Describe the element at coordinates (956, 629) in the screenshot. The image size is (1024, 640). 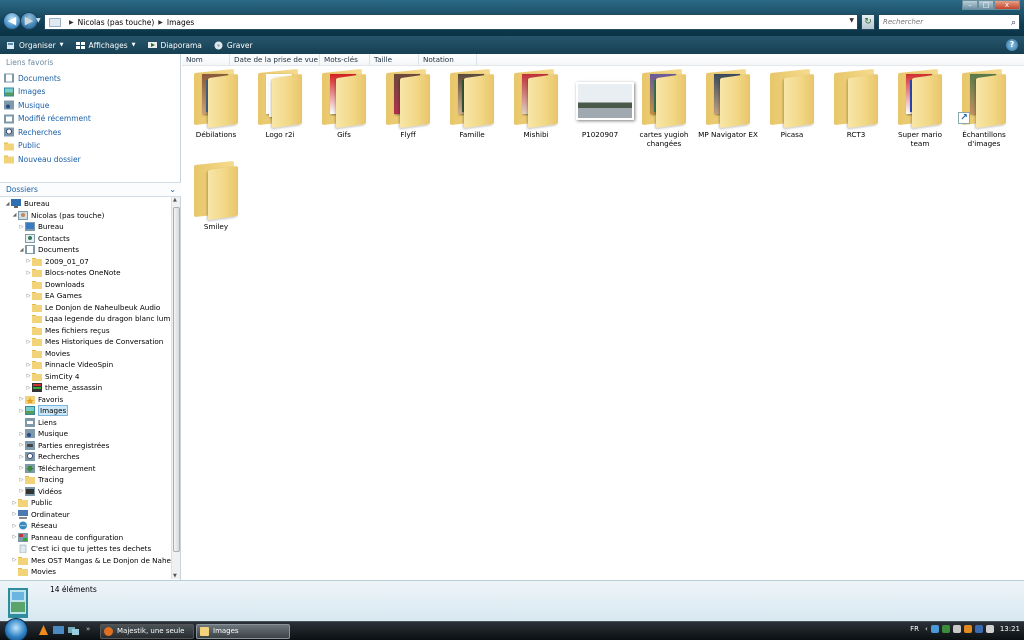
I see `volume-tray-icon` at that location.